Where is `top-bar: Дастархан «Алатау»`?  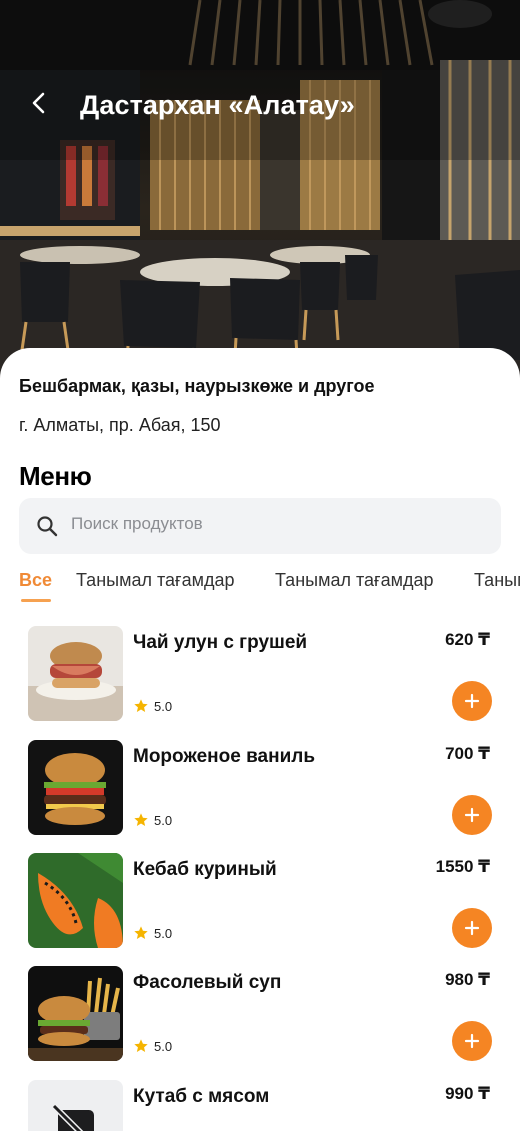 top-bar: Дастархан «Алатау» is located at coordinates (260, 108).